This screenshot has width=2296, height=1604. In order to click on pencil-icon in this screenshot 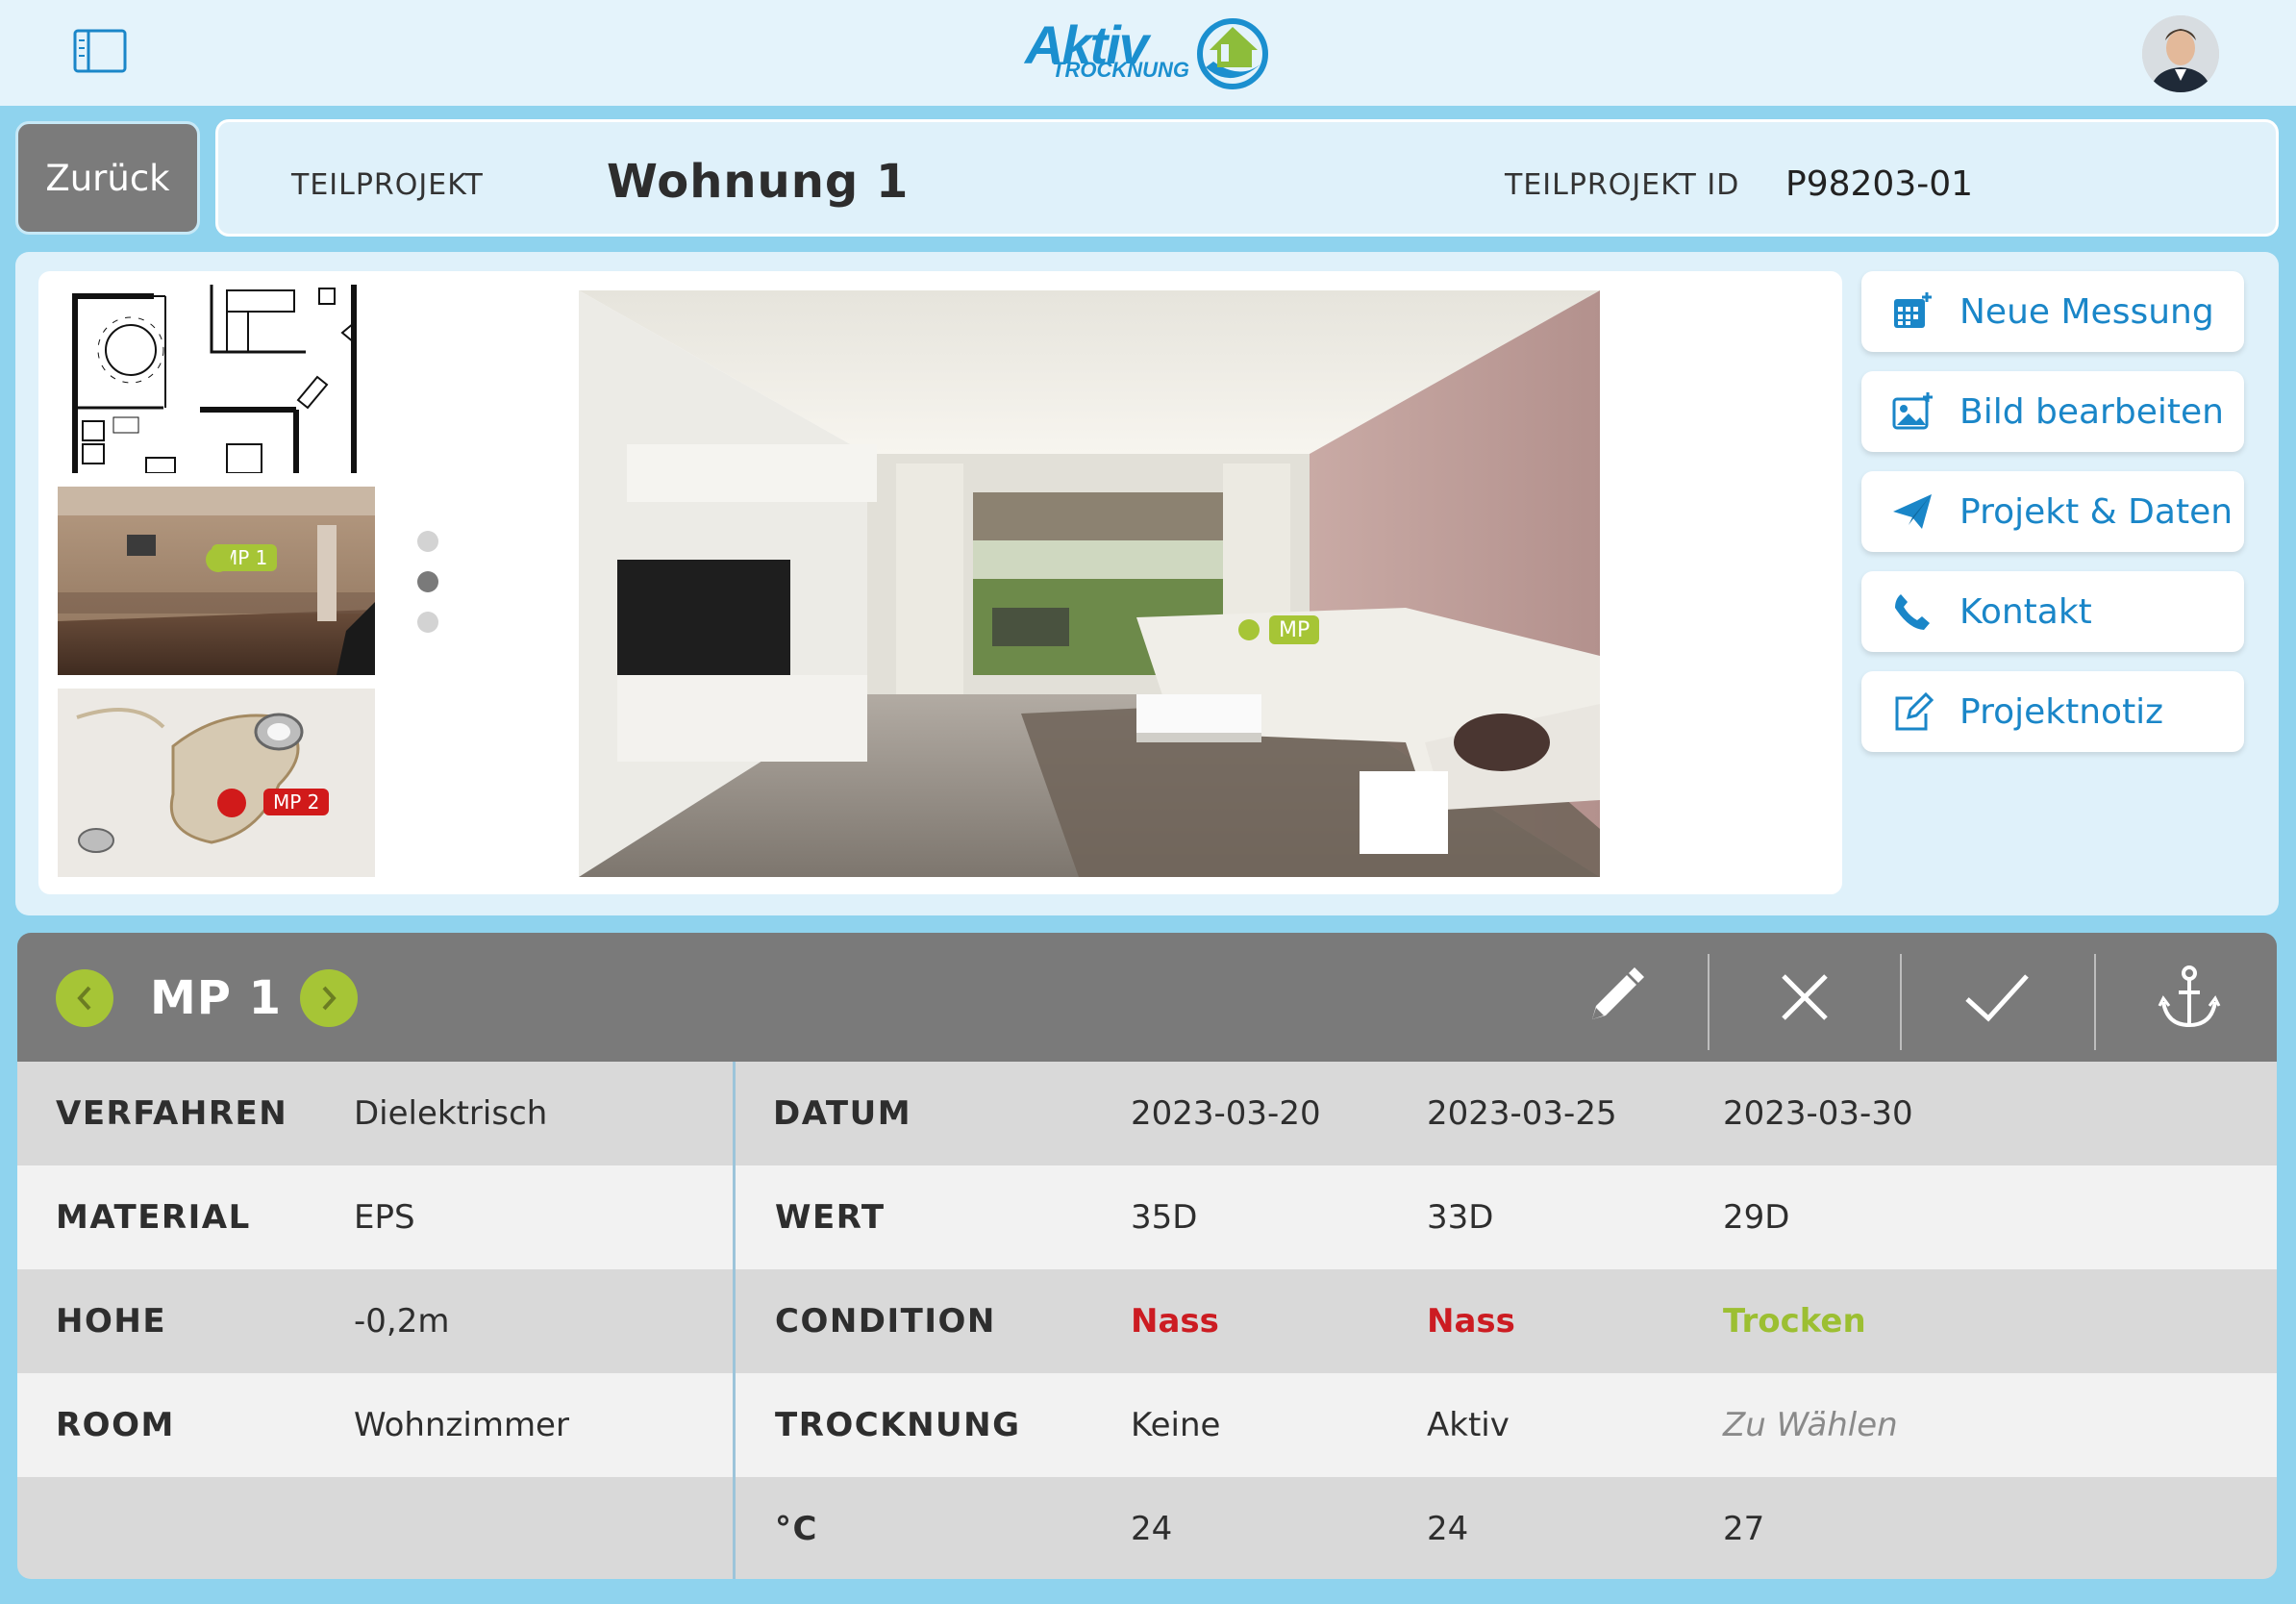, I will do `click(1614, 997)`.